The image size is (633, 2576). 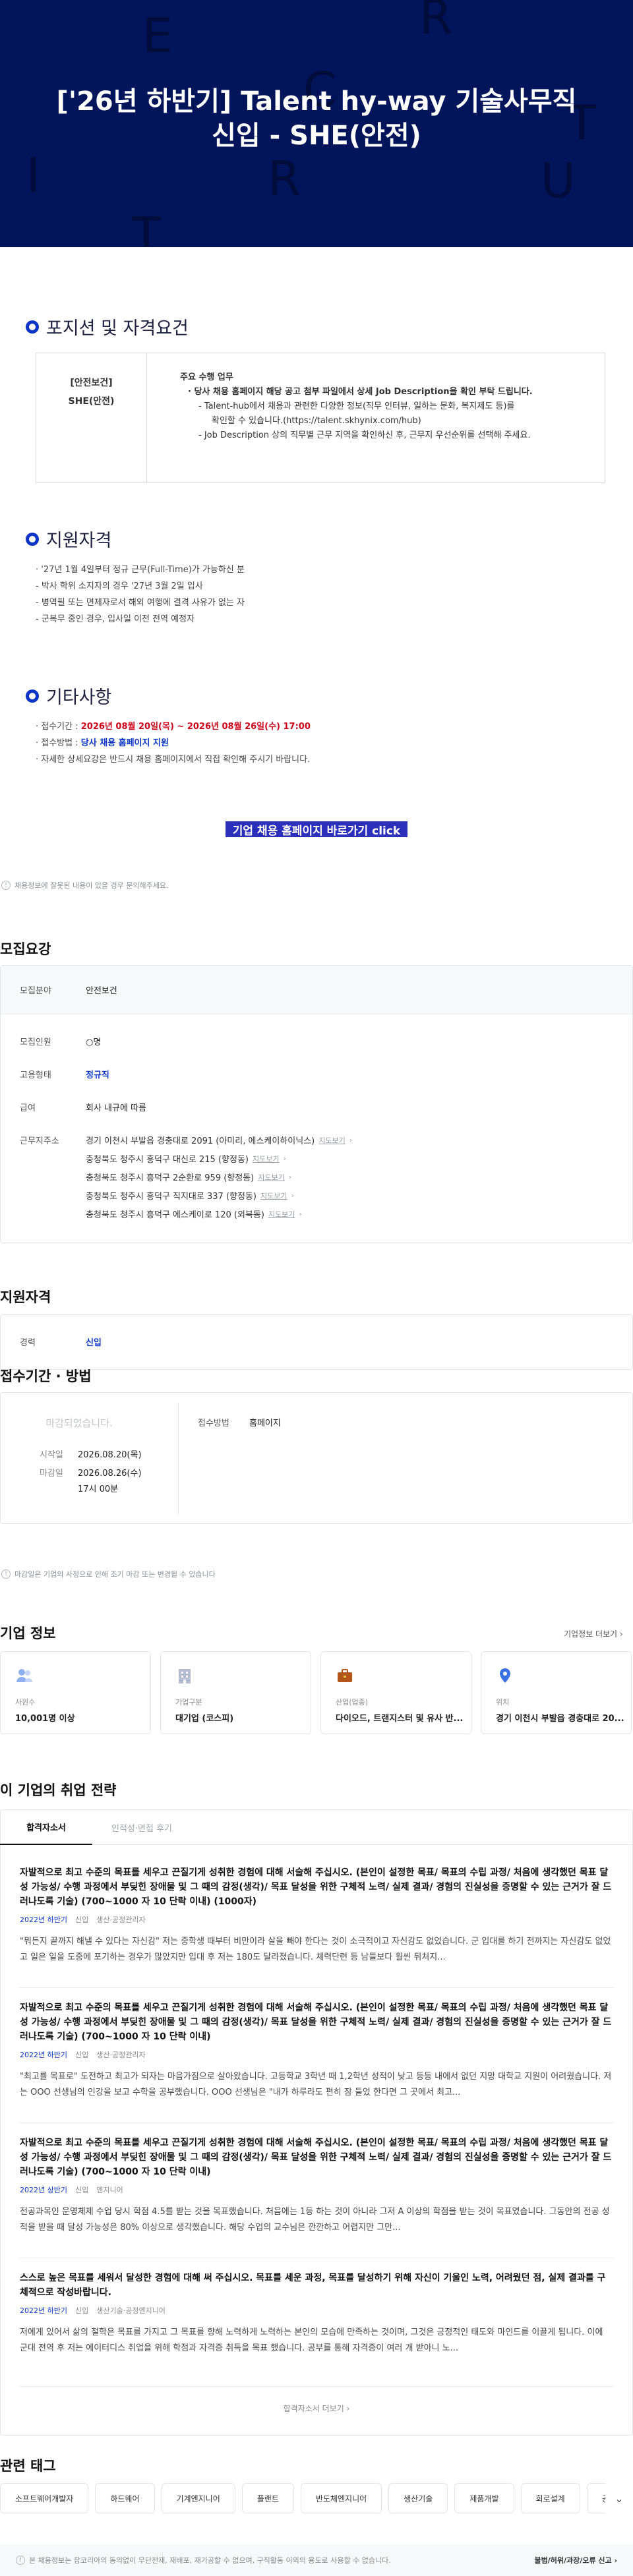 What do you see at coordinates (239, 1423) in the screenshot?
I see `apply-method-row: 접수방법 홈페이지` at bounding box center [239, 1423].